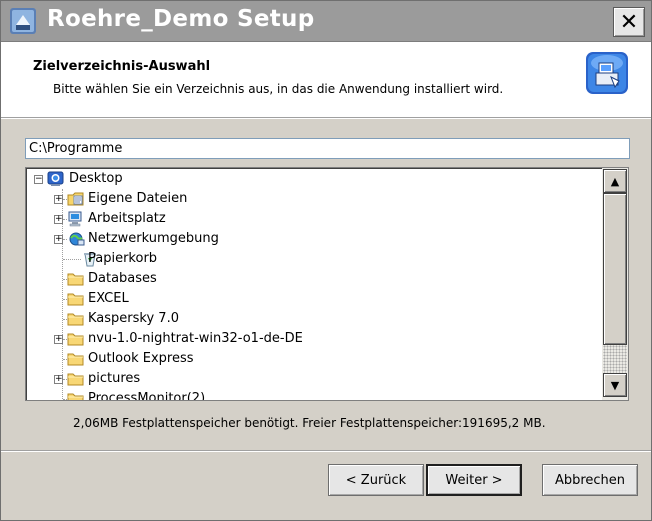 The height and width of the screenshot is (521, 652). What do you see at coordinates (122, 66) in the screenshot?
I see `page-title: Zielverzeichnis-Auswahl` at bounding box center [122, 66].